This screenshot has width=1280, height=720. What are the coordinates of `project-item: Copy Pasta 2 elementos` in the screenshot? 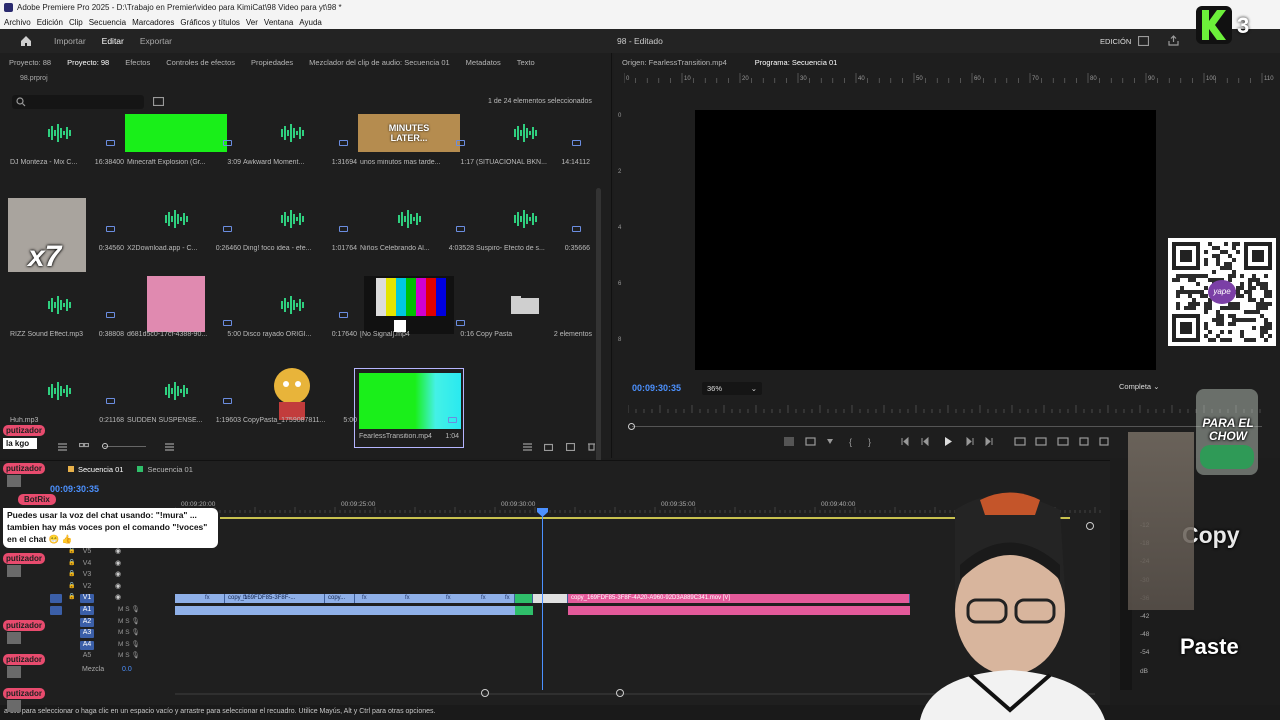 It's located at (533, 328).